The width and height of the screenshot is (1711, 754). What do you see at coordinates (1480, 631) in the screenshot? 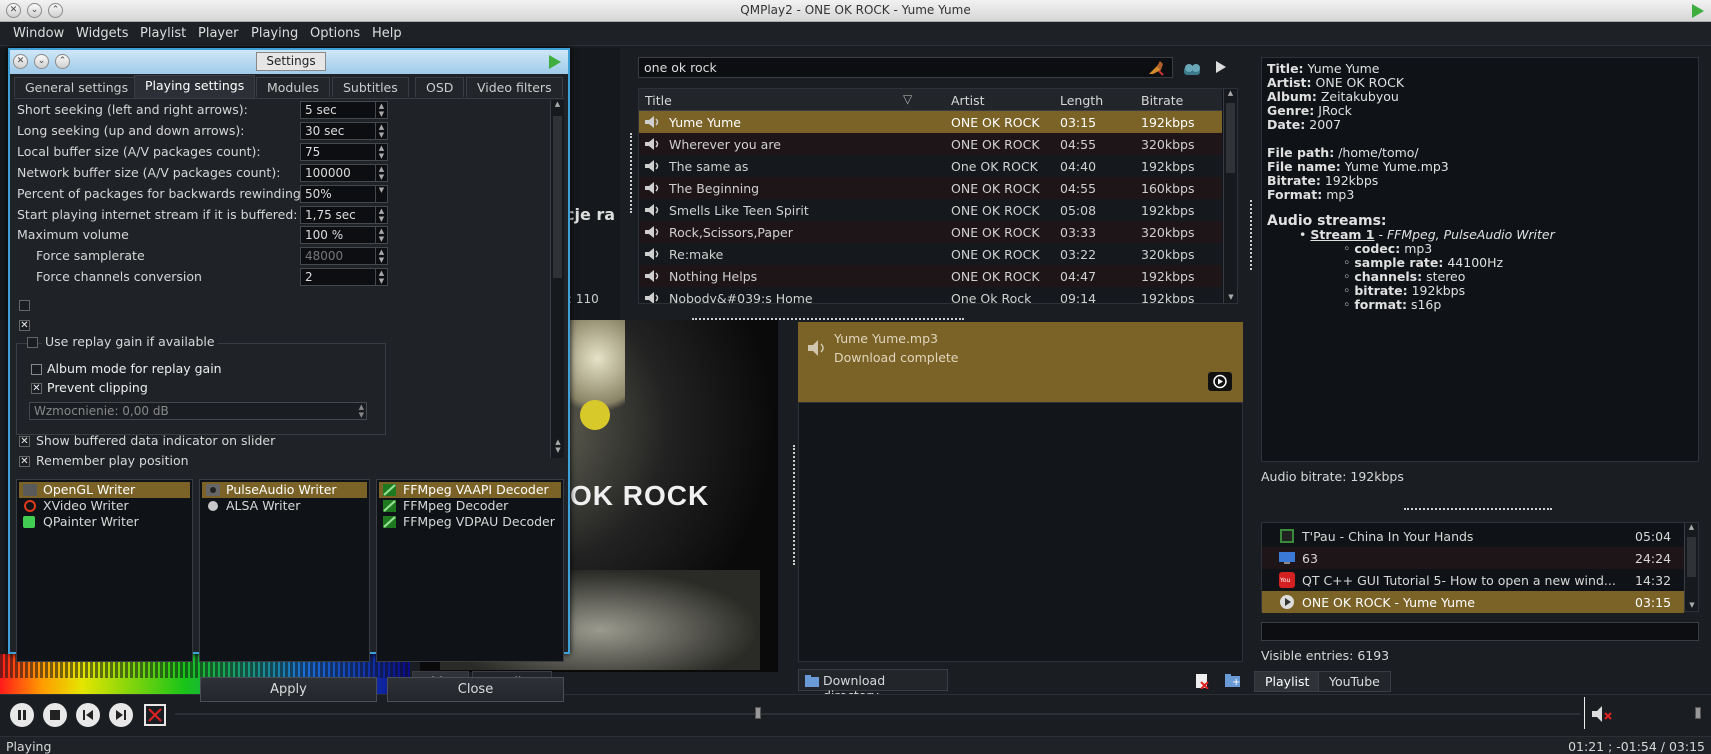
I see `playlist-filter-input` at bounding box center [1480, 631].